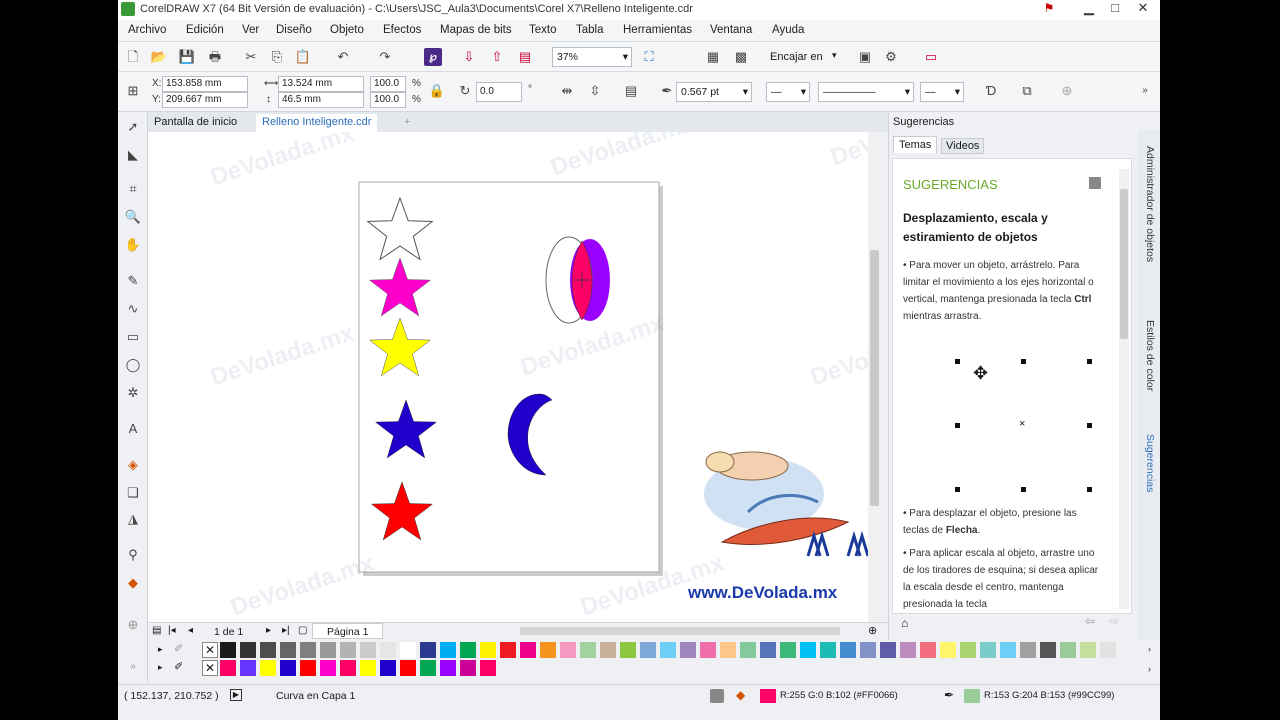 The height and width of the screenshot is (720, 1280). Describe the element at coordinates (385, 57) in the screenshot. I see `redo-icon: ↷` at that location.